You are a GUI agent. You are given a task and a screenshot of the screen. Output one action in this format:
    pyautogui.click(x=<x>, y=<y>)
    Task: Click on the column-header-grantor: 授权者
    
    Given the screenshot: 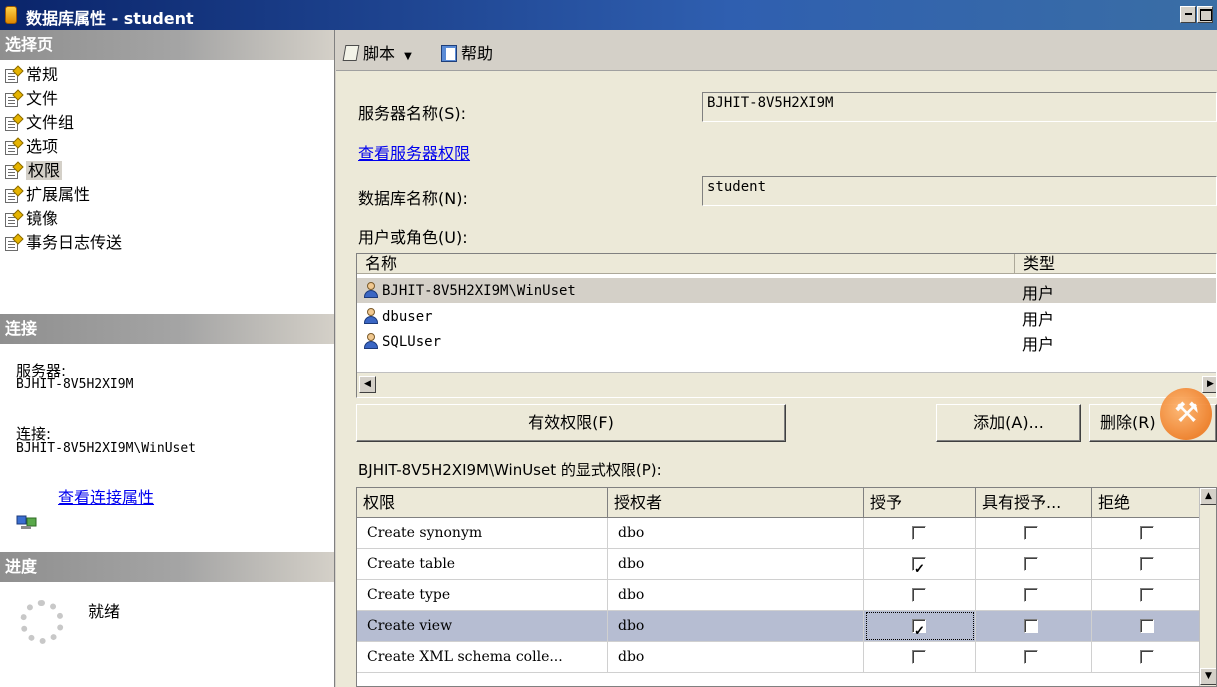 What is the action you would take?
    pyautogui.click(x=736, y=503)
    